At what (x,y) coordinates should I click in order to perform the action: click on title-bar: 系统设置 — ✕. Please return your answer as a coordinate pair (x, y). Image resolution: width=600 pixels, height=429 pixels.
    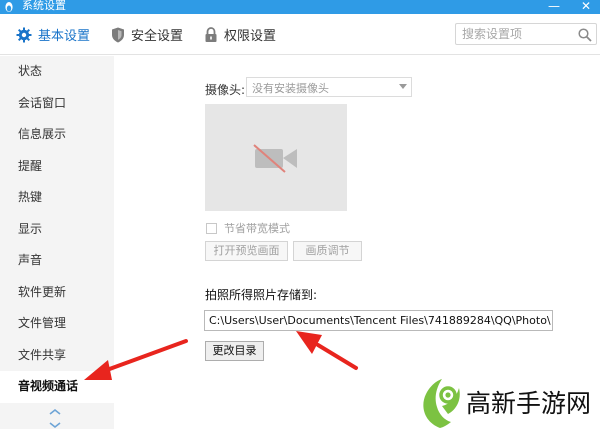
    Looking at the image, I should click on (300, 7).